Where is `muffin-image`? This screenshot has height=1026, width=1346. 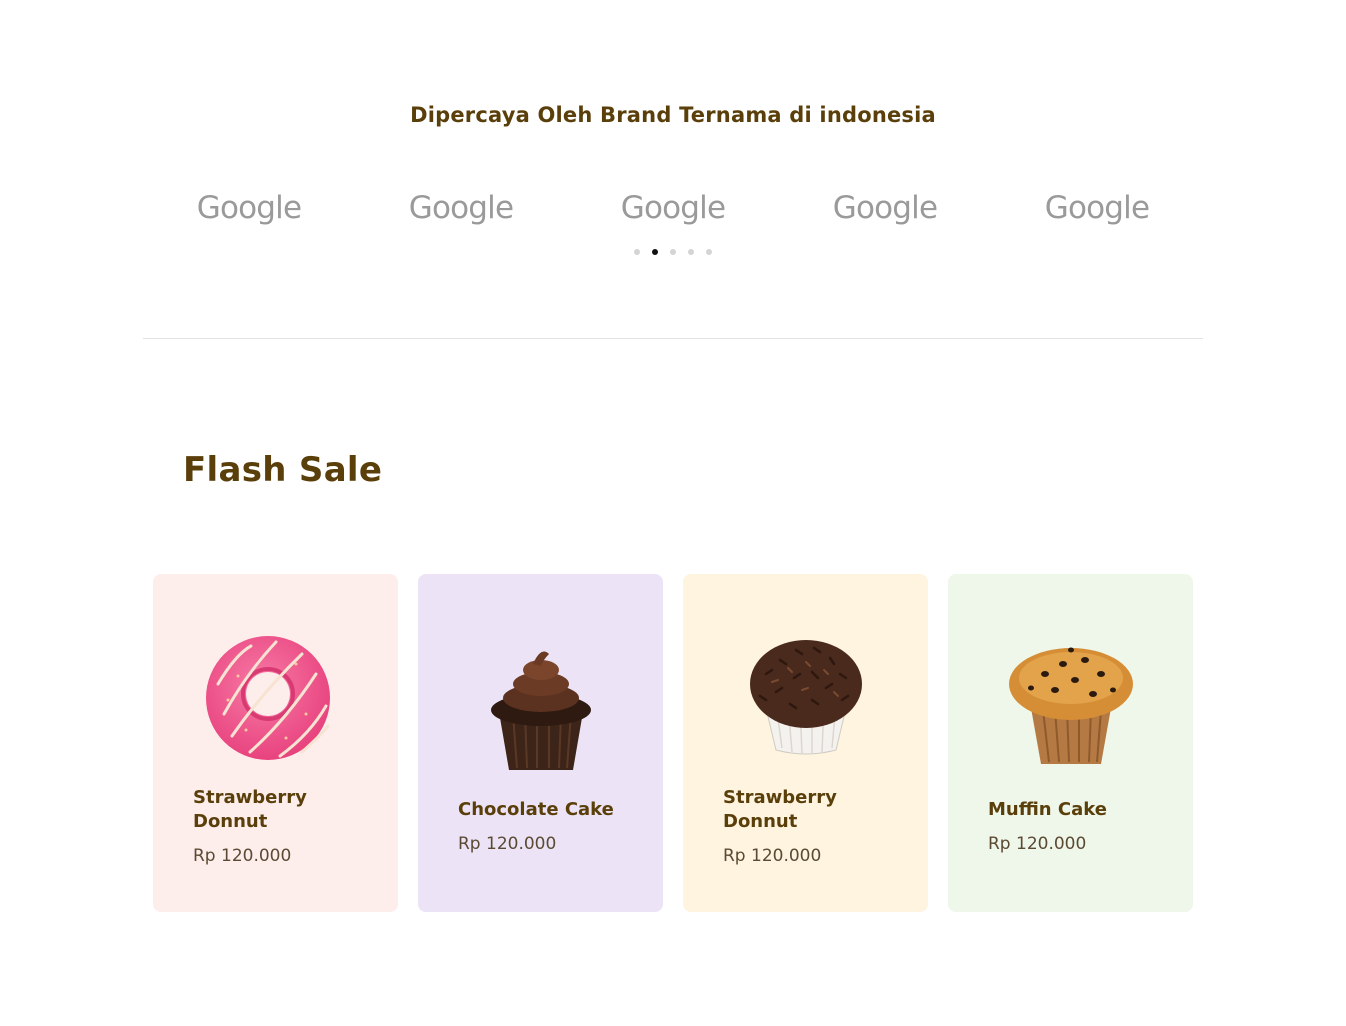
muffin-image is located at coordinates (1070, 705).